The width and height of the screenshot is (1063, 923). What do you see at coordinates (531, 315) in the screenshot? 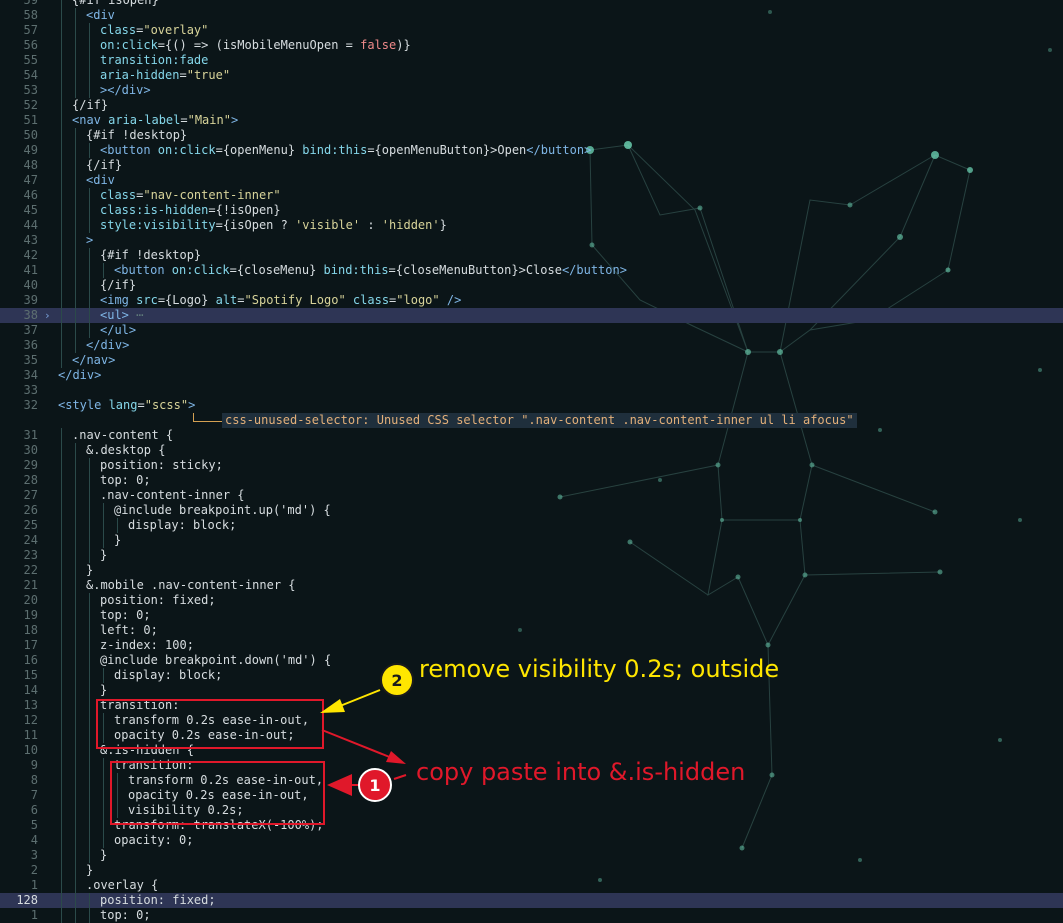
I see `code-line: 38 › <ul> ⋯` at bounding box center [531, 315].